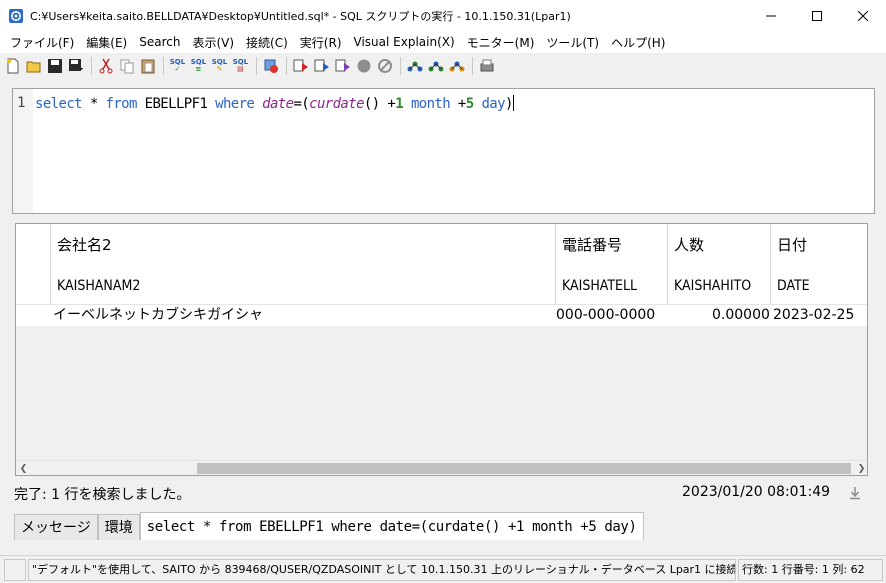 The width and height of the screenshot is (886, 583). What do you see at coordinates (21, 103) in the screenshot?
I see `line-number: 1` at bounding box center [21, 103].